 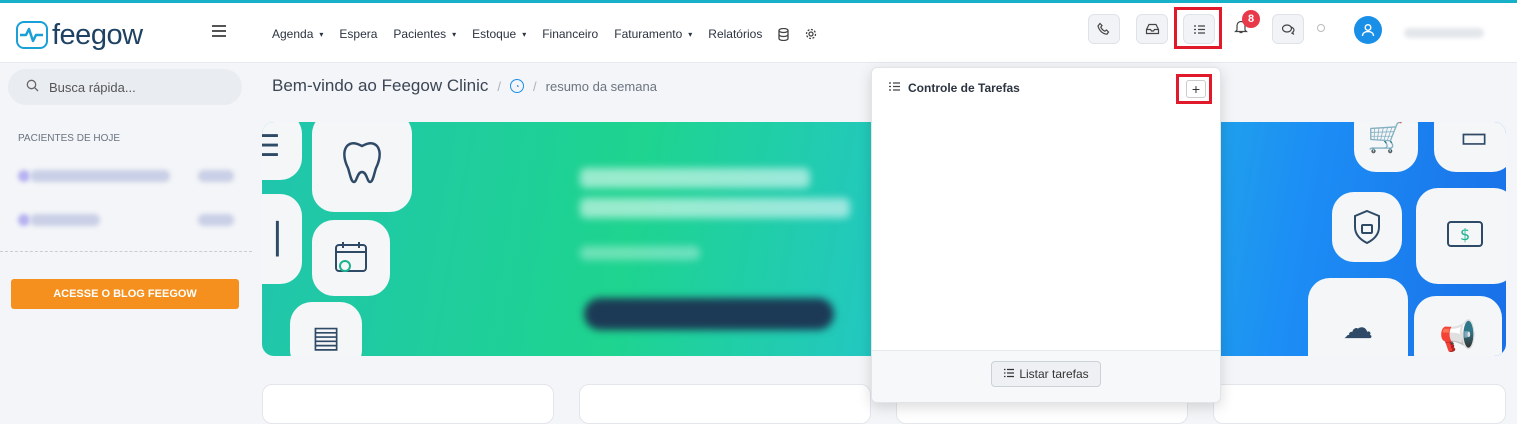 I want to click on nav-item-relatorios: Relatórios, so click(x=735, y=34).